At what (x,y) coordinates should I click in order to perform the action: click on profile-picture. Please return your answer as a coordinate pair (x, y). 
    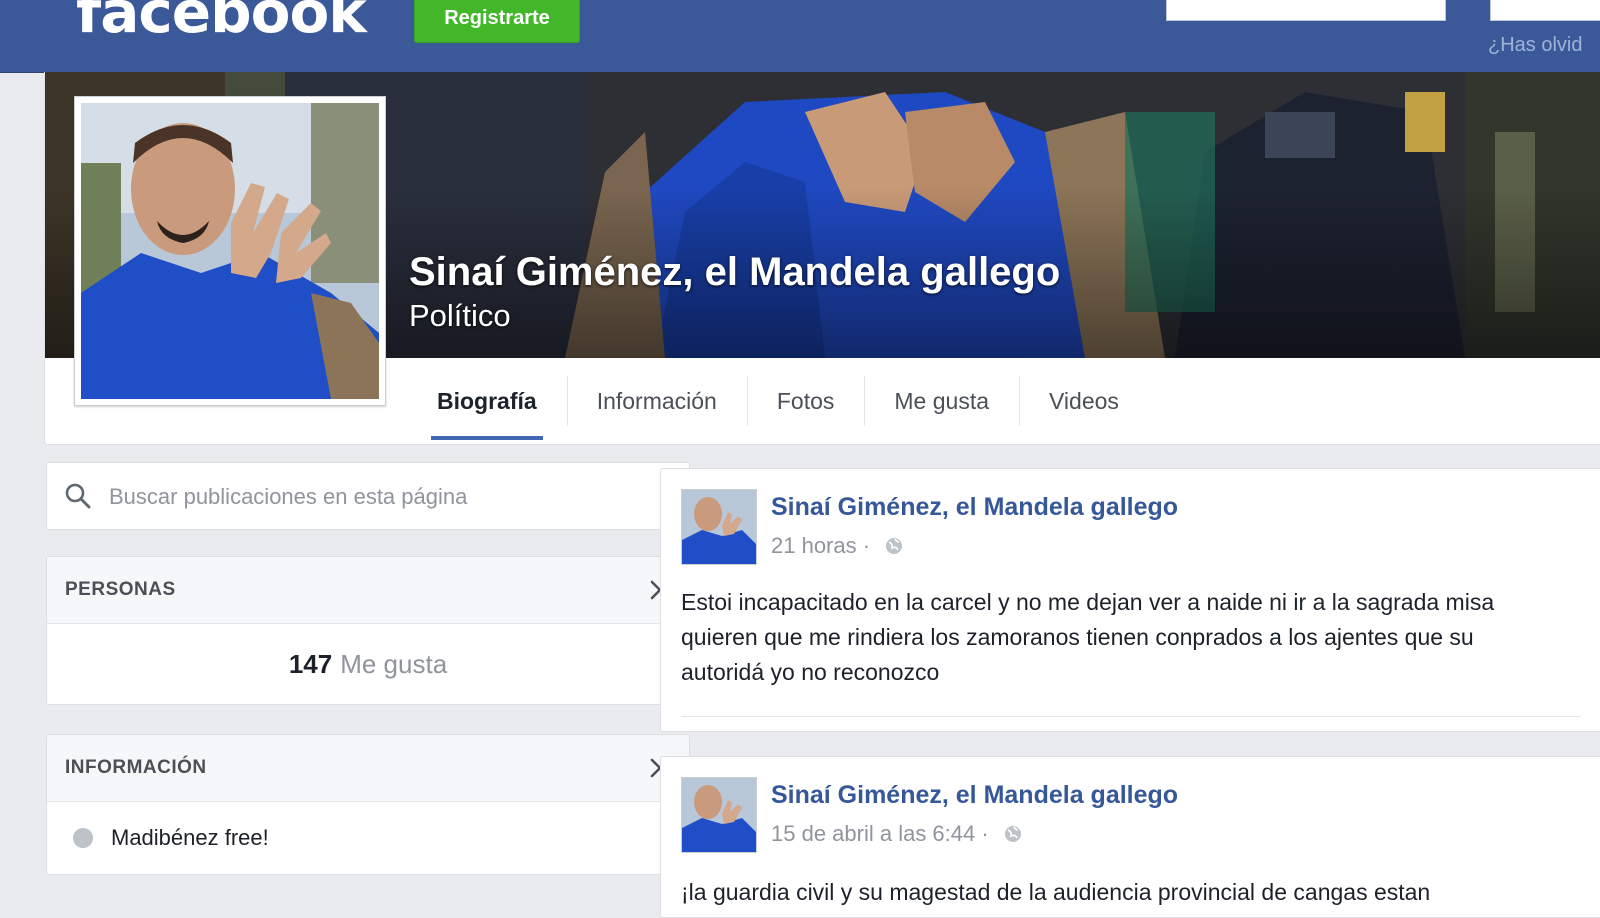
    Looking at the image, I should click on (230, 251).